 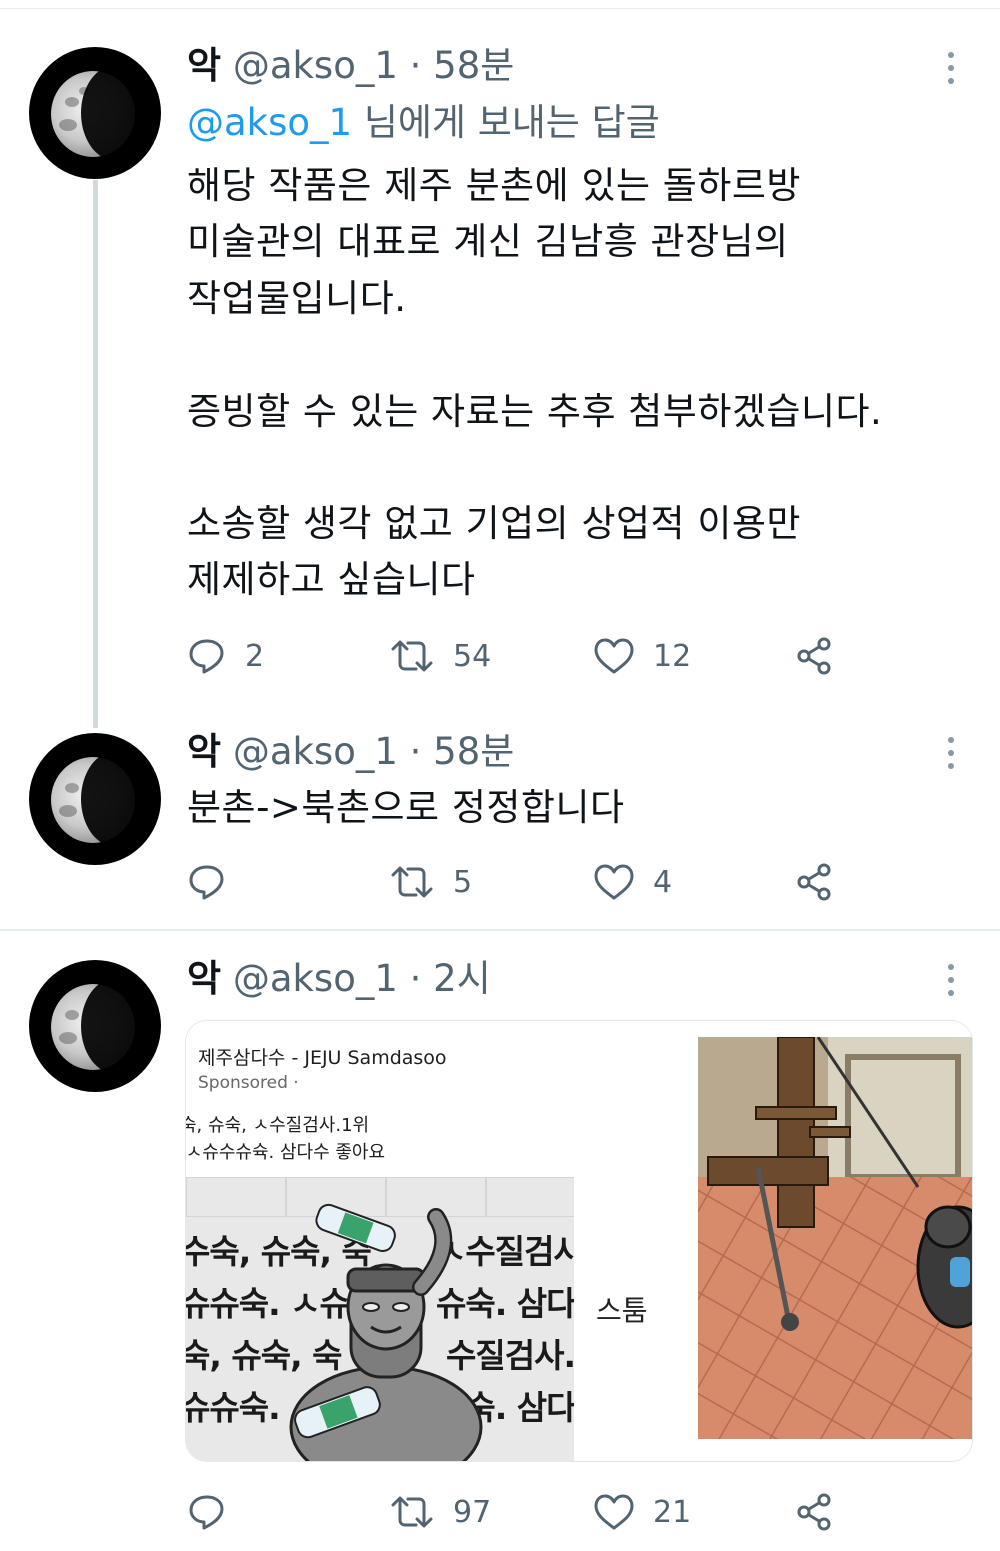 What do you see at coordinates (614, 1512) in the screenshot?
I see `like-icon` at bounding box center [614, 1512].